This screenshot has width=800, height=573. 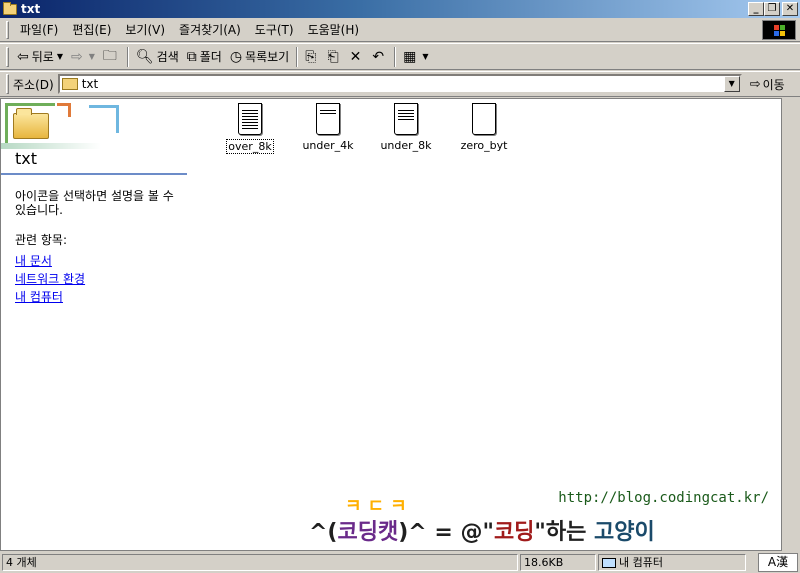 I want to click on search-button: 🔍︎ 검색, so click(x=157, y=57).